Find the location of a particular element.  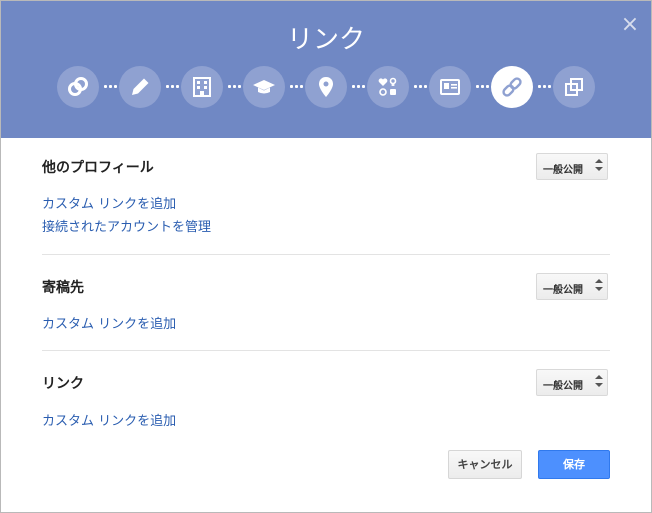

step-pencil is located at coordinates (140, 87).